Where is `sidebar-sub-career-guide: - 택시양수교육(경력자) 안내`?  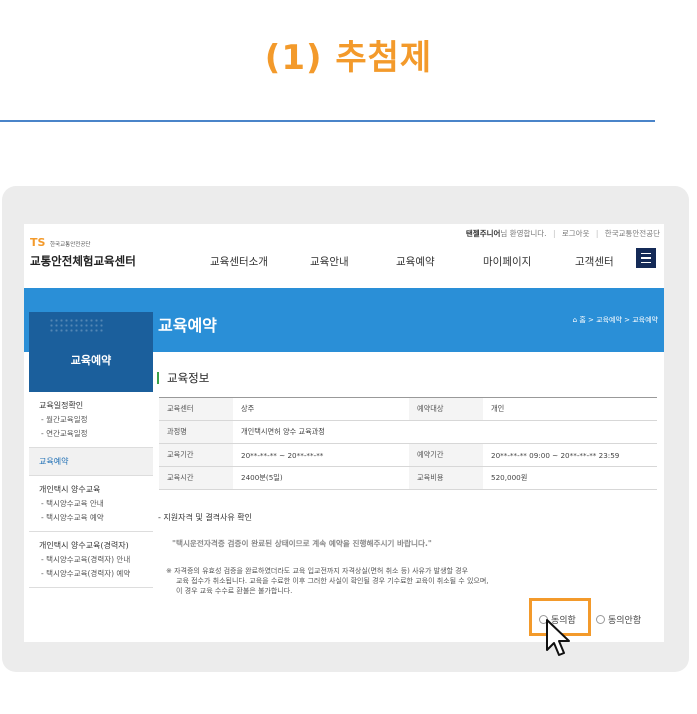 sidebar-sub-career-guide: - 택시양수교육(경력자) 안내 is located at coordinates (96, 559).